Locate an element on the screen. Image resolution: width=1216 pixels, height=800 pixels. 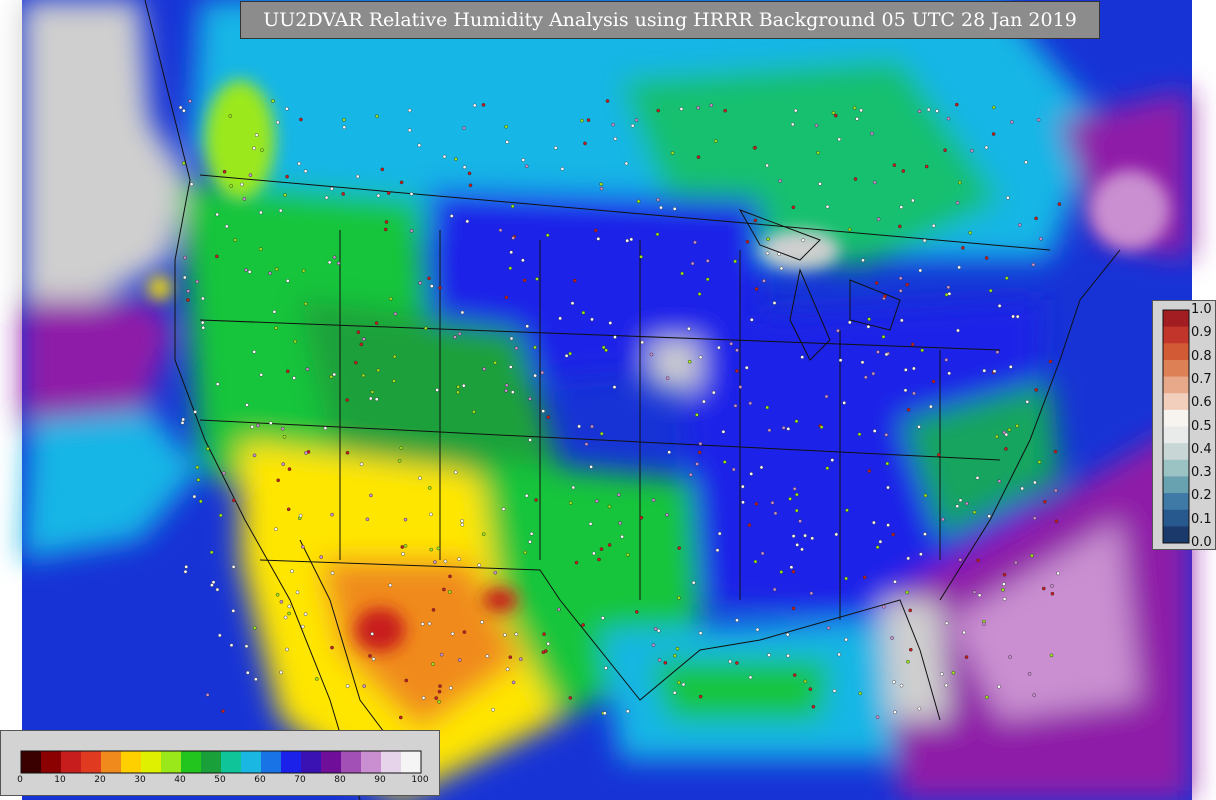
colorbar-right-tick-label: 0.0 is located at coordinates (1201, 542).